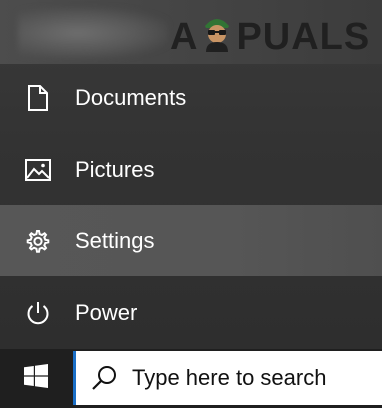  I want to click on power-icon, so click(38, 313).